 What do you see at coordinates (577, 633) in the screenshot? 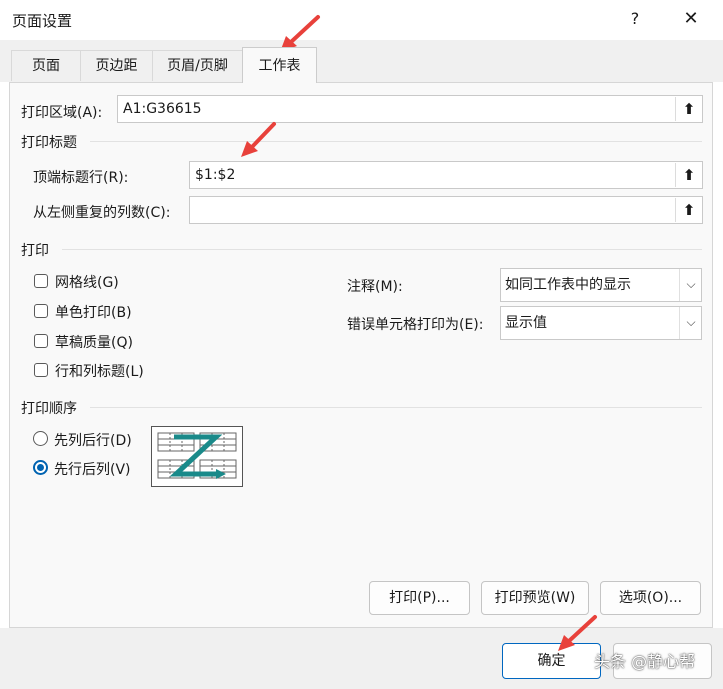
I see `arrow-annotation-ok` at bounding box center [577, 633].